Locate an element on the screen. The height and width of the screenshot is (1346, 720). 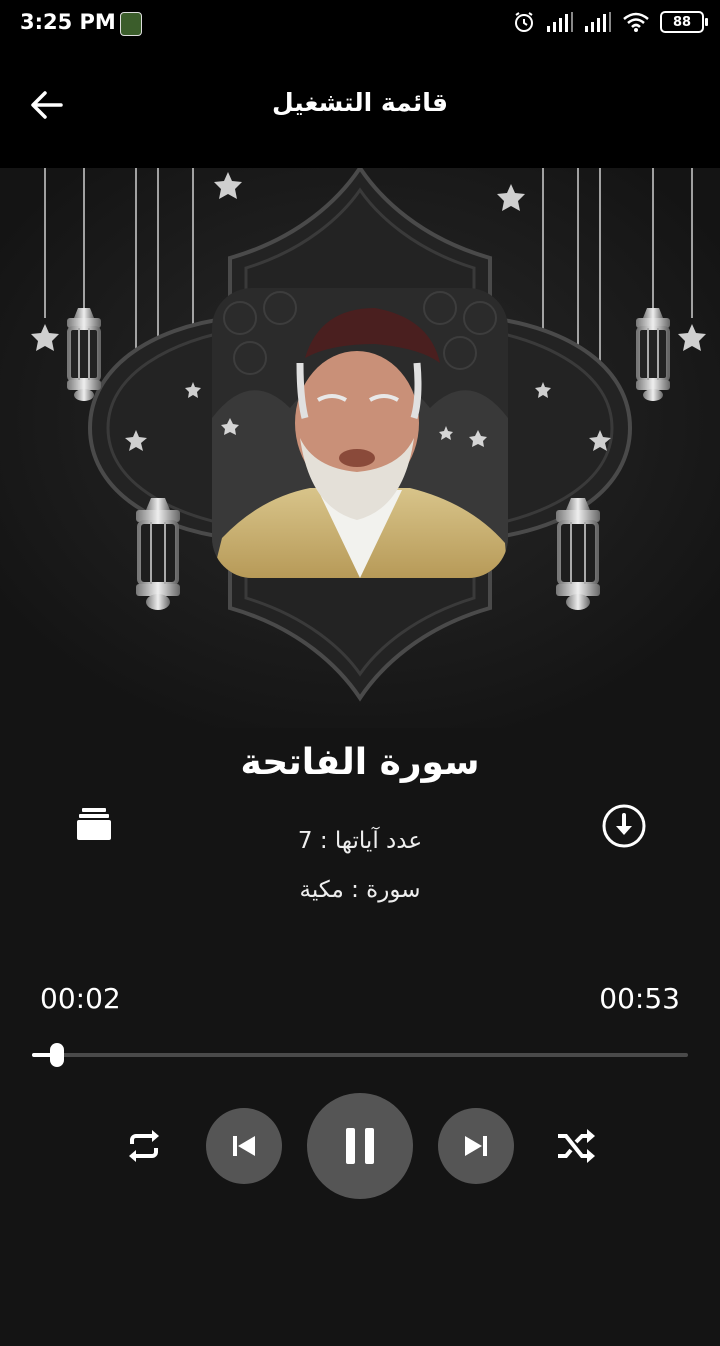
elapsed-time: 00:02 is located at coordinates (80, 998).